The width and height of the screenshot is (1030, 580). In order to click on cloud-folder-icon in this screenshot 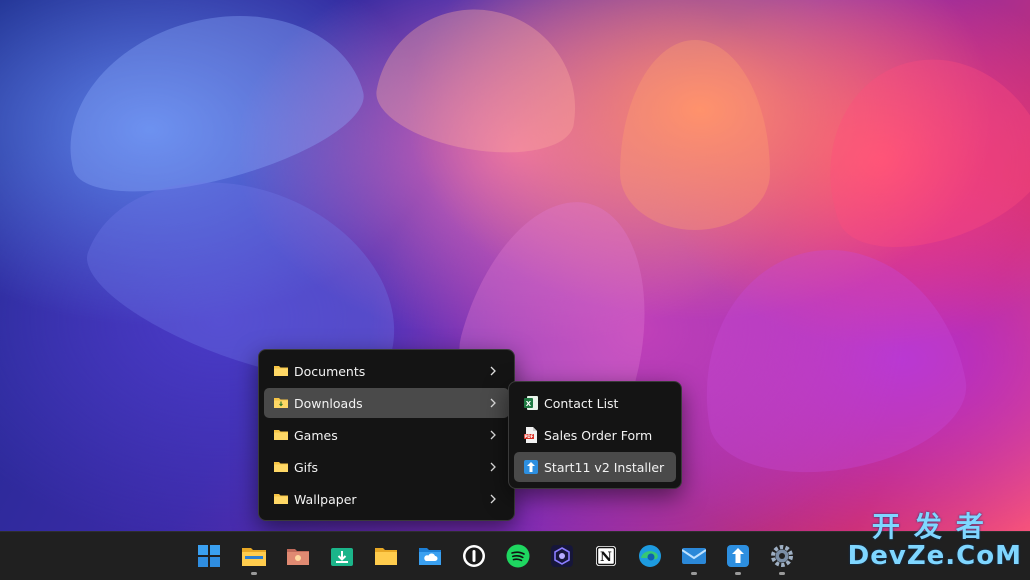, I will do `click(430, 556)`.